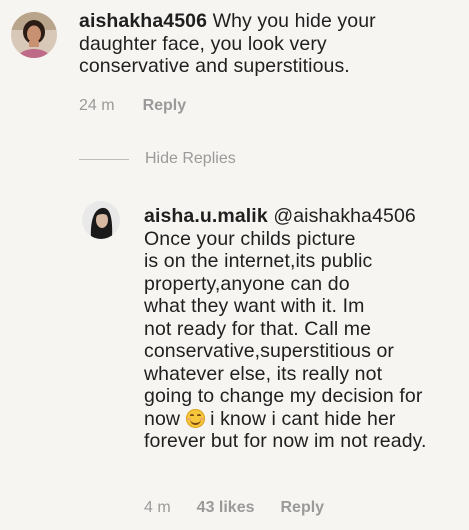 This screenshot has width=469, height=530. I want to click on reply-line-10: now i know i cant hide her, so click(285, 419).